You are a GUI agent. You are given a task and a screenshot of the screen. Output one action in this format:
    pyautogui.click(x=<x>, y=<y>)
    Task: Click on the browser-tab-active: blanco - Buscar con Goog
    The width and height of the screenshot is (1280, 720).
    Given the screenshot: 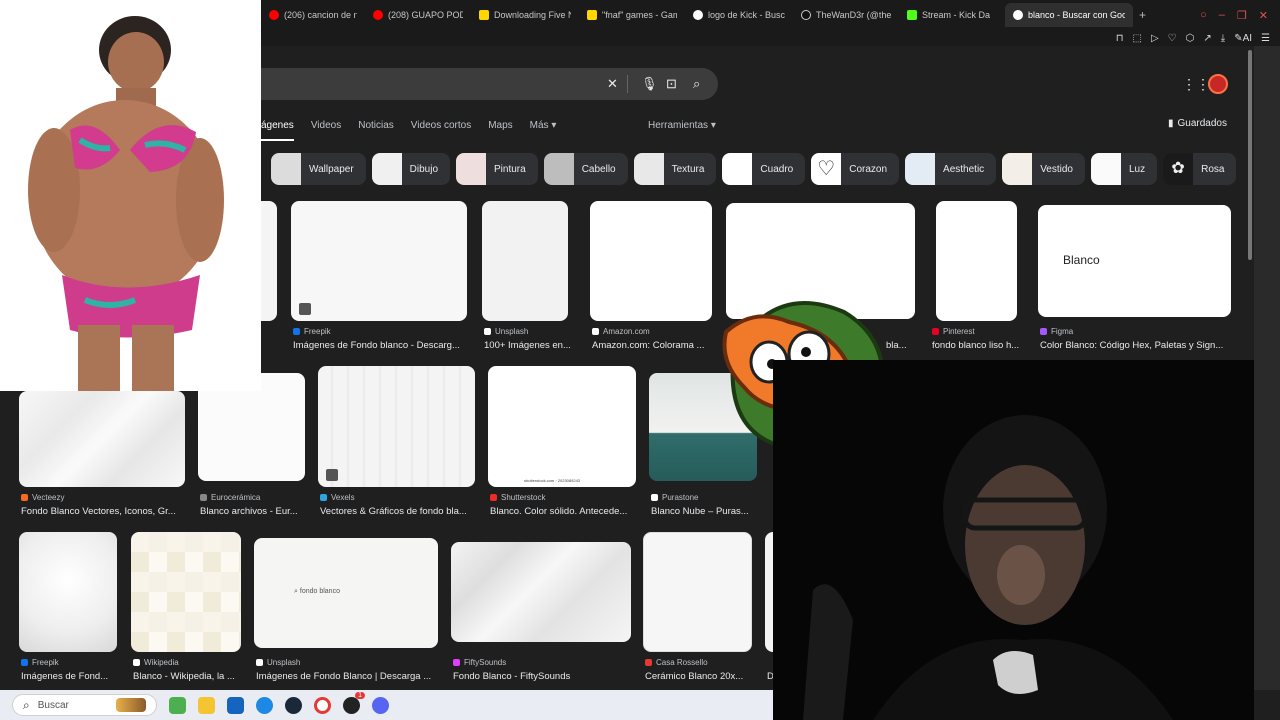 What is the action you would take?
    pyautogui.click(x=1069, y=15)
    